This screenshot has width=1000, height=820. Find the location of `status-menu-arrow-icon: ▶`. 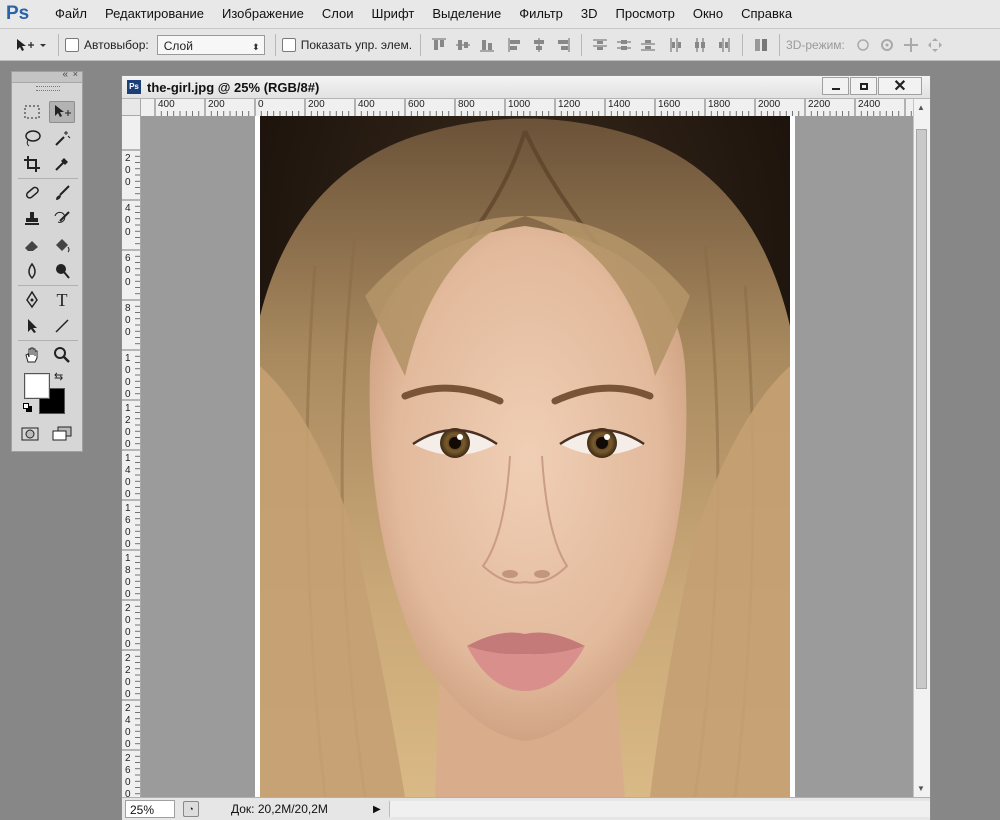

status-menu-arrow-icon: ▶ is located at coordinates (377, 809).